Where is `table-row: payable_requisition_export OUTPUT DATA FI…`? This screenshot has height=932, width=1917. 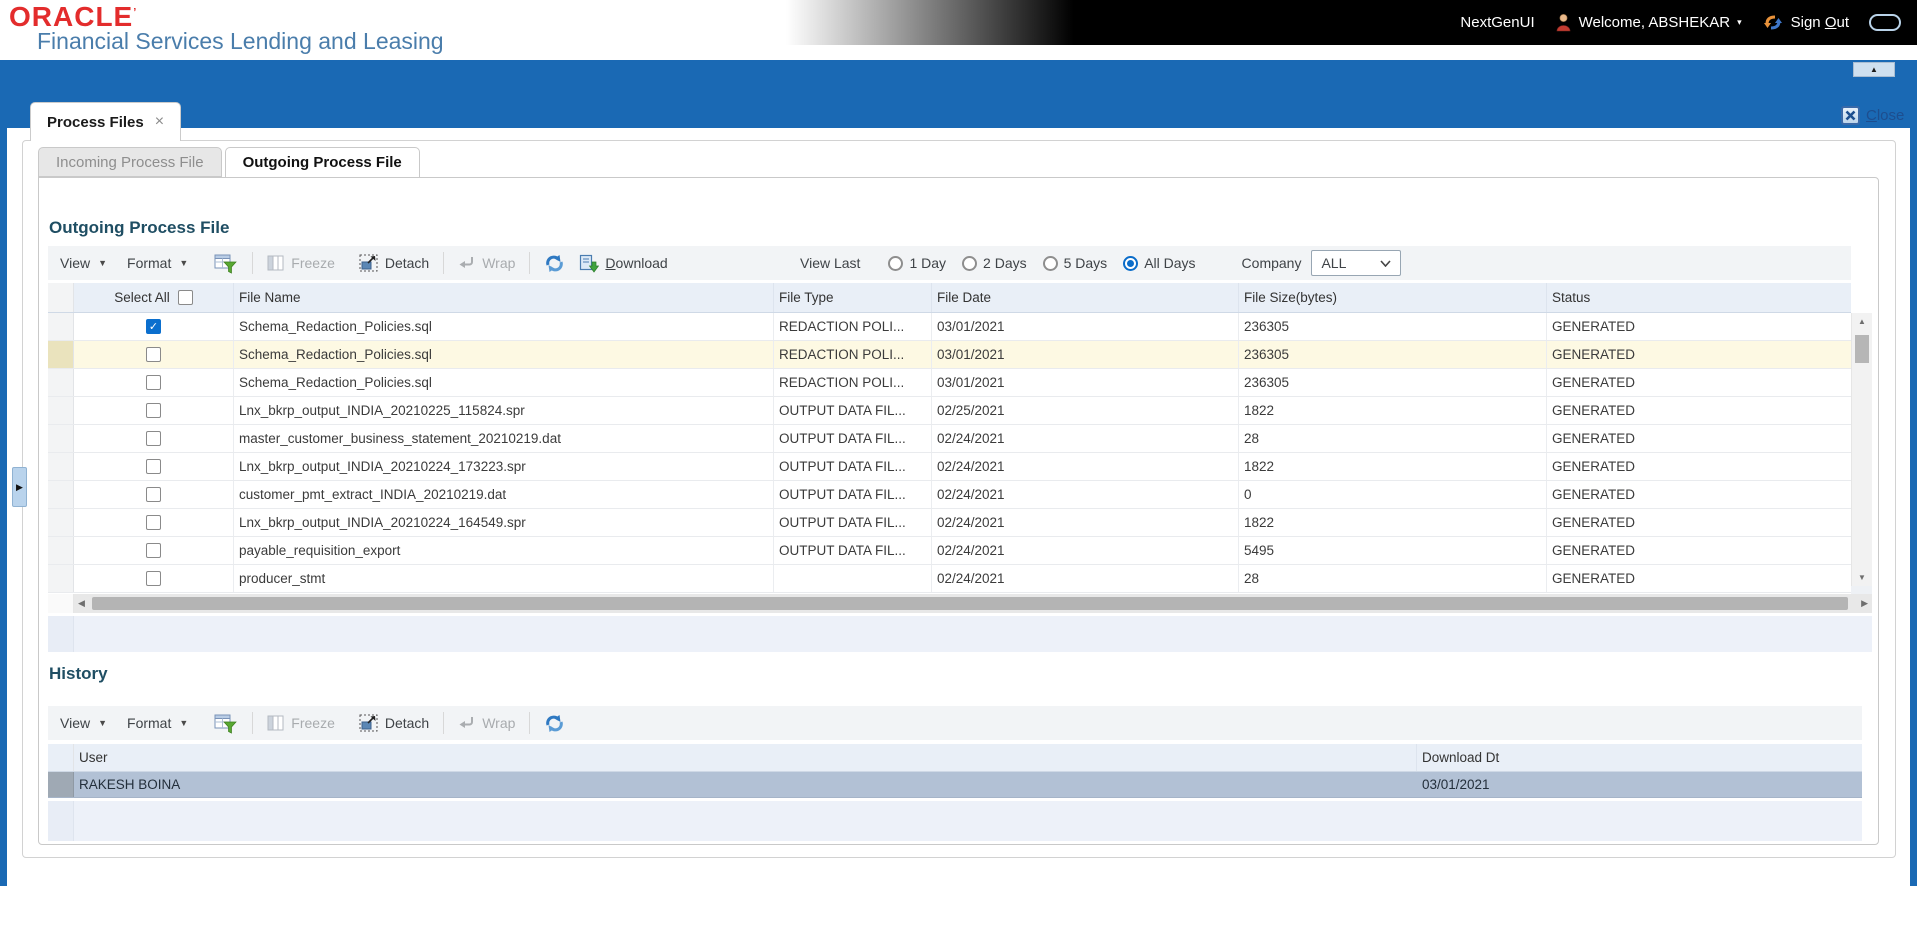 table-row: payable_requisition_export OUTPUT DATA FI… is located at coordinates (949, 551).